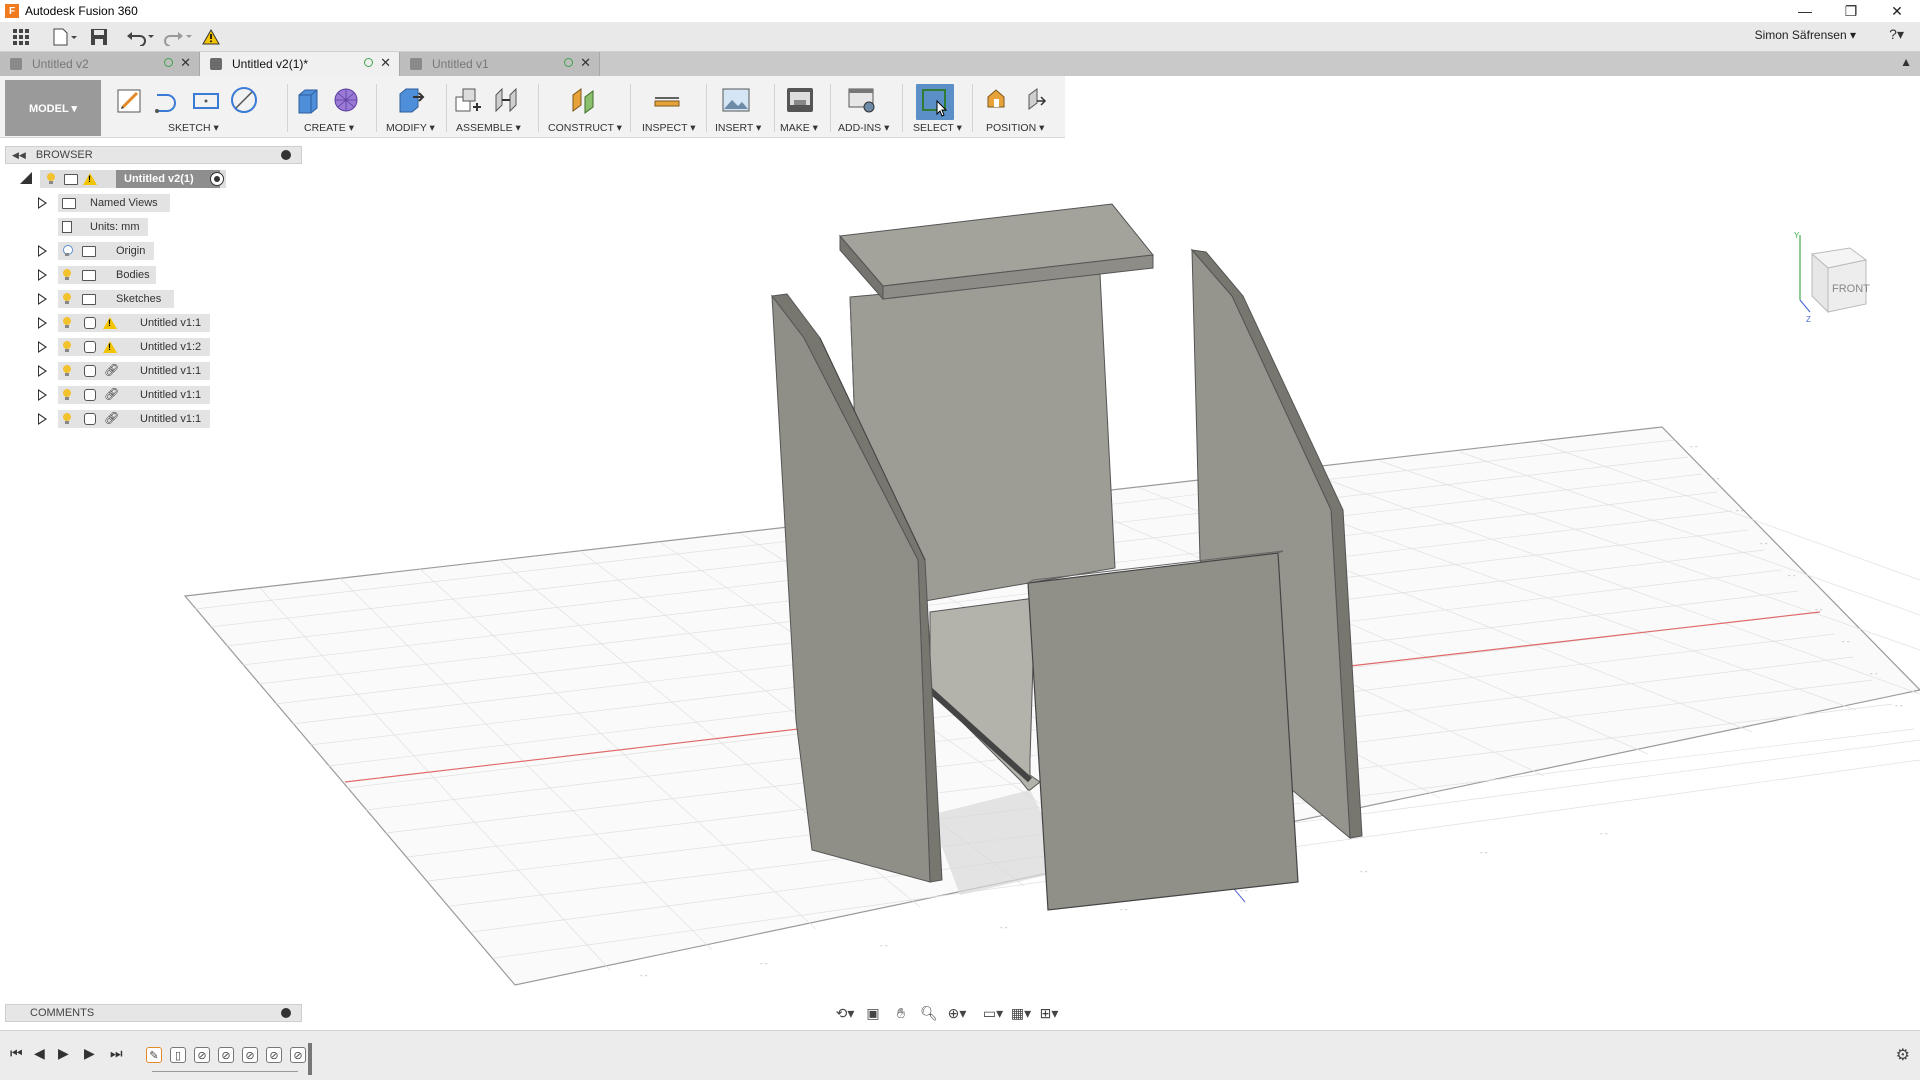 The height and width of the screenshot is (1080, 1920). What do you see at coordinates (488, 128) in the screenshot?
I see `assemble-menu: ASSEMBLE ▾` at bounding box center [488, 128].